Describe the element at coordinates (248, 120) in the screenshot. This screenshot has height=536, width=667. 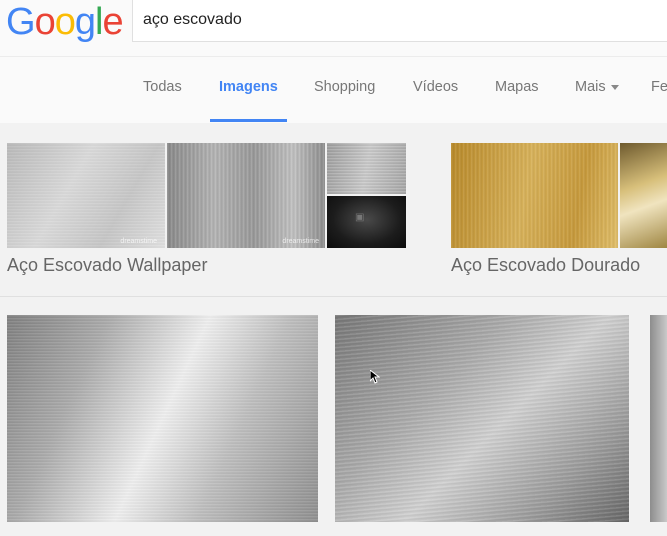
I see `active-tab-indicator` at that location.